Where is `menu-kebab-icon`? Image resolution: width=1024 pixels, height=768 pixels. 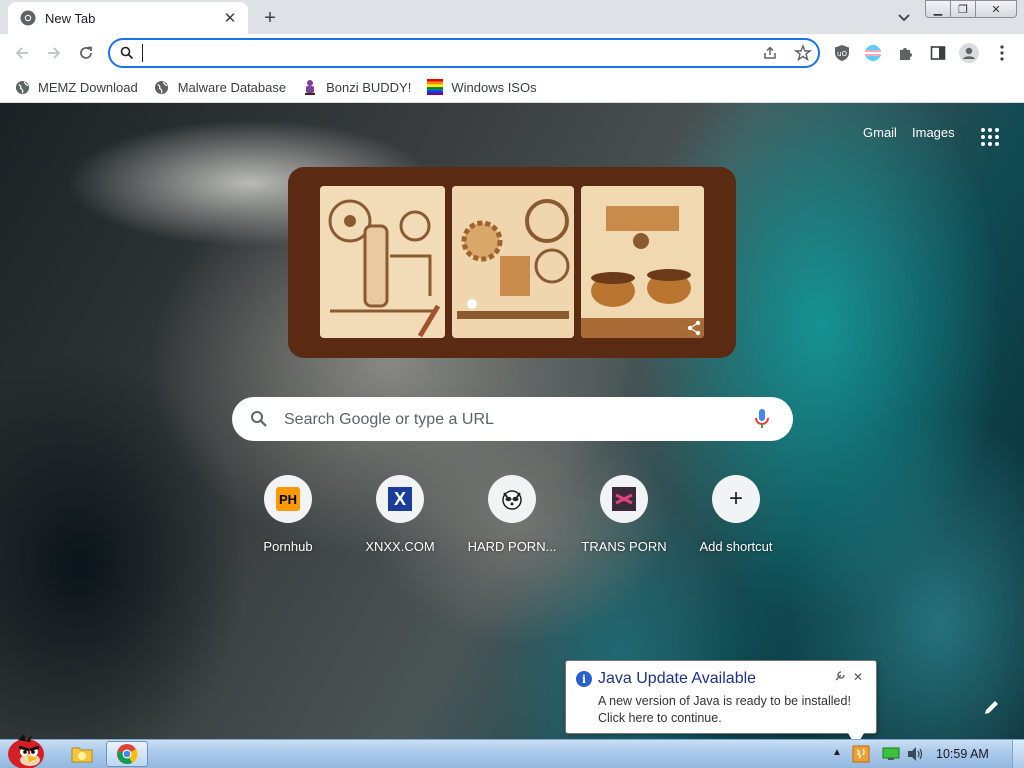
menu-kebab-icon is located at coordinates (1002, 53).